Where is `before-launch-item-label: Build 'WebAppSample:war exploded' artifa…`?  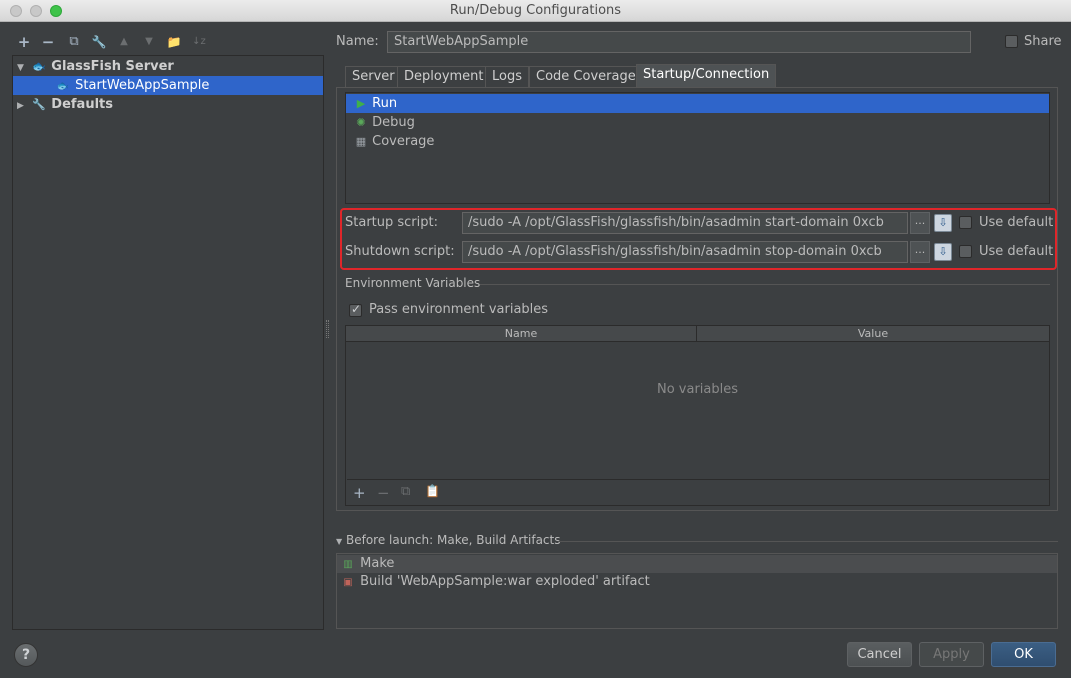
before-launch-item-label: Build 'WebAppSample:war exploded' artifa… is located at coordinates (505, 581).